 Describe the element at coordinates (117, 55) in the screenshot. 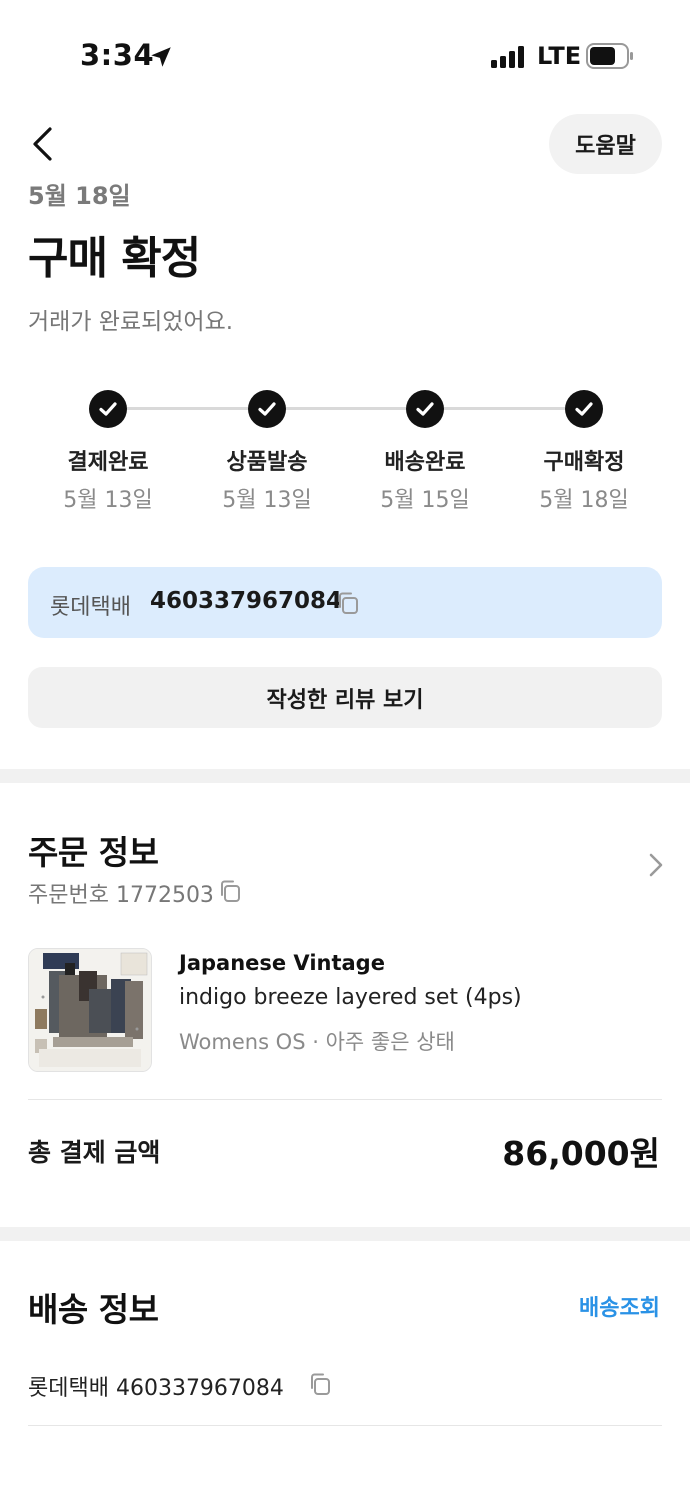

I see `status-time: 3:34` at that location.